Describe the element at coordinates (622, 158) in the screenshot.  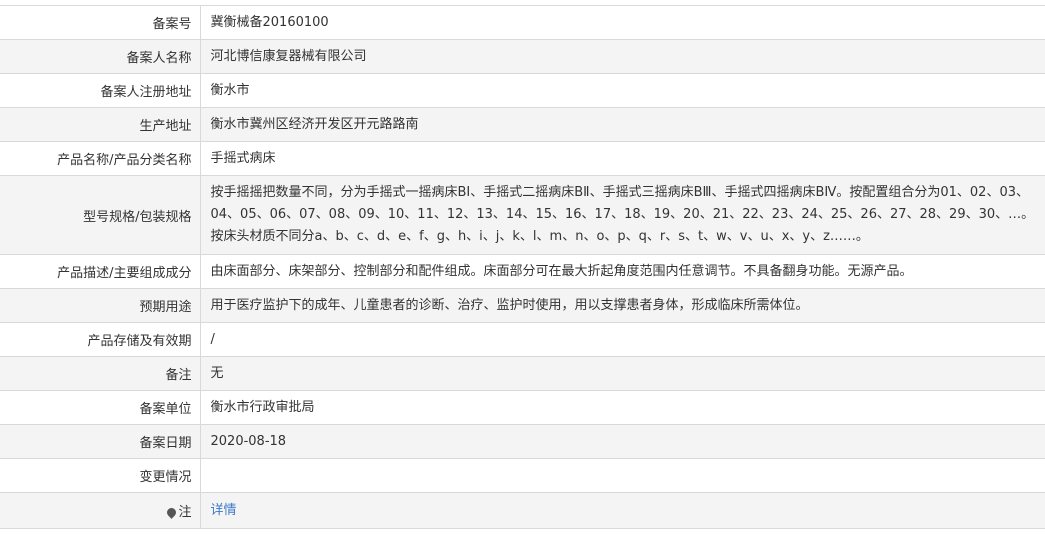
I see `field-value: 手摇式病床` at that location.